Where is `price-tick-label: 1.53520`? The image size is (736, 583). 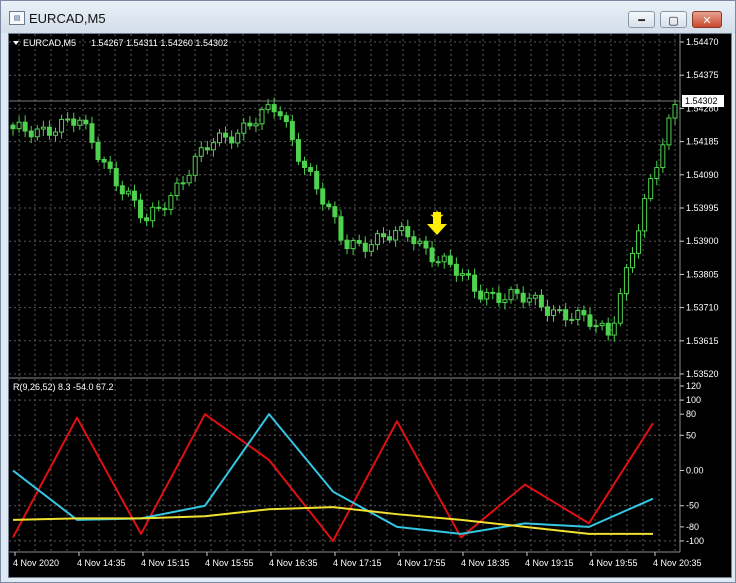 price-tick-label: 1.53520 is located at coordinates (702, 374).